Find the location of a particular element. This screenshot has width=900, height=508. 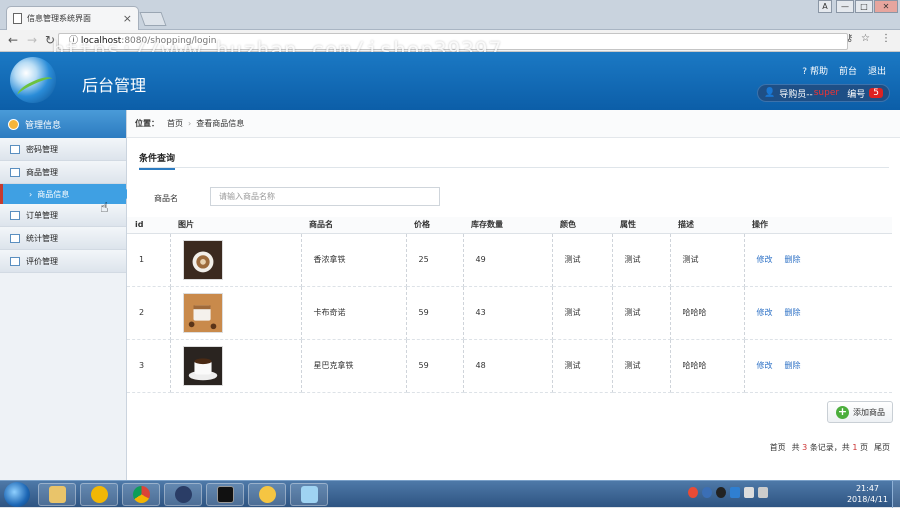

cell-stock: 48 is located at coordinates (508, 366).